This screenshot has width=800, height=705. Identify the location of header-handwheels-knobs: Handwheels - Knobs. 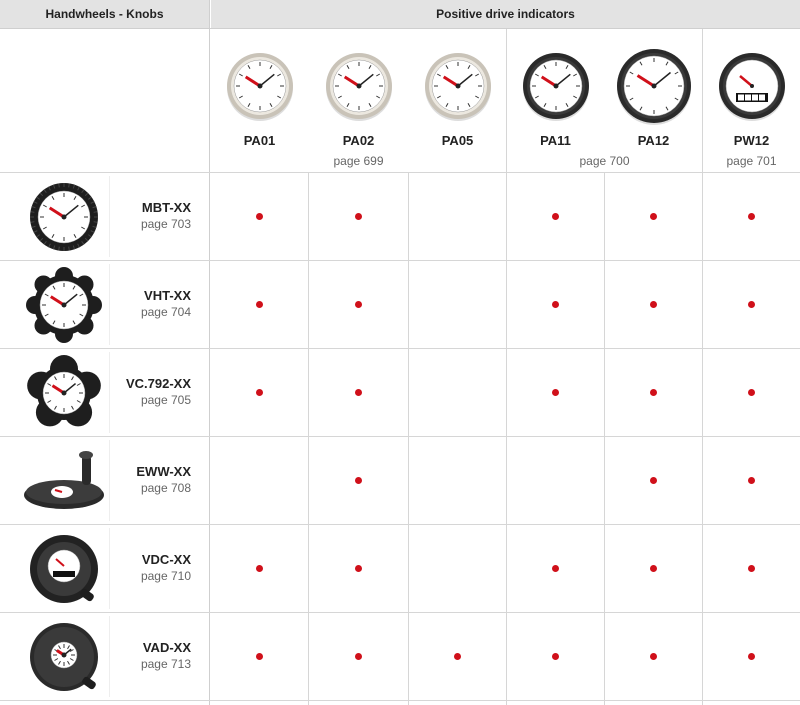
(104, 14).